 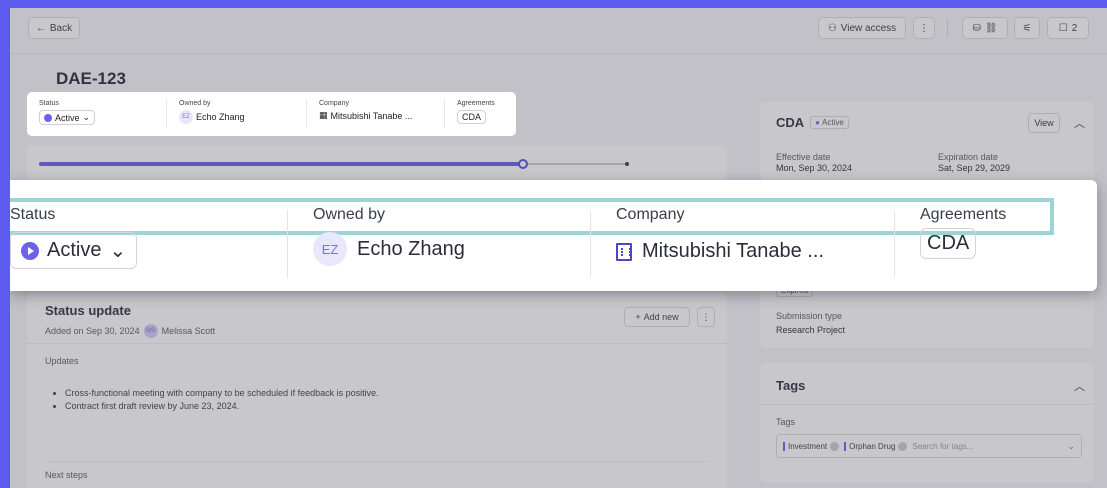 What do you see at coordinates (281, 164) in the screenshot?
I see `progress-fill` at bounding box center [281, 164].